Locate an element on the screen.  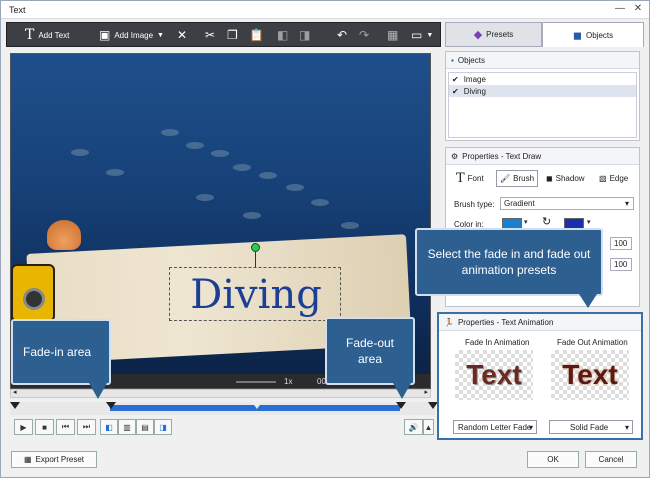
paste-icon: 📋 is located at coordinates (256, 35).